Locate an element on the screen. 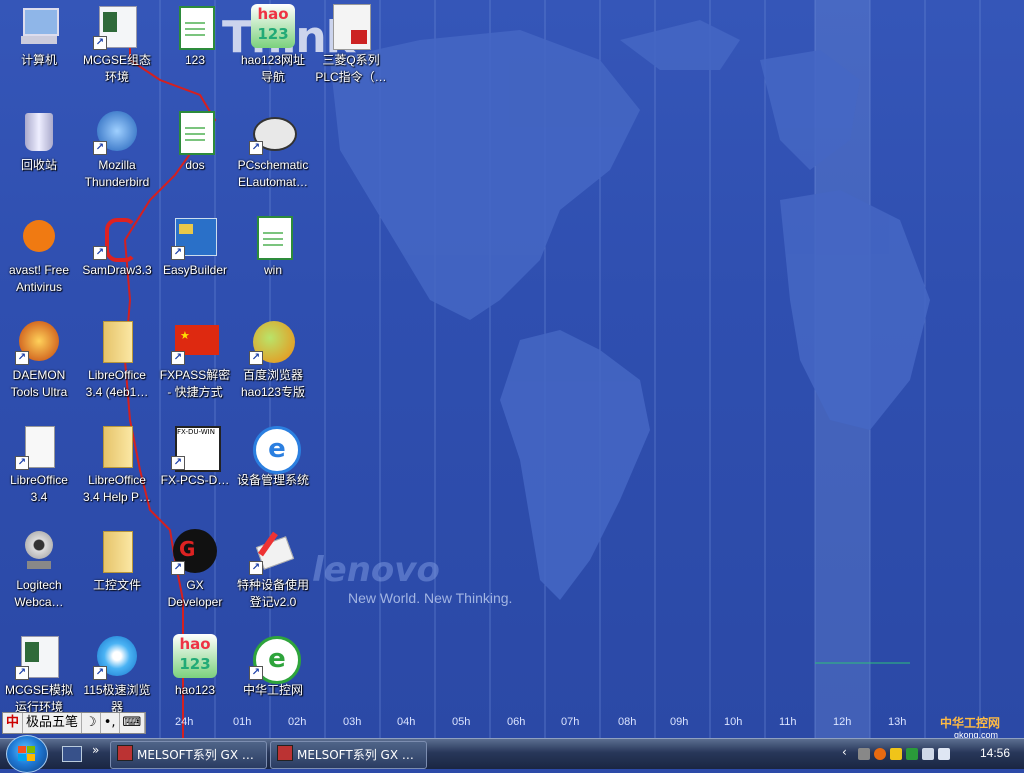  desktop-icon-easybuilder: ↗ EasyBuilder is located at coordinates (195, 246).